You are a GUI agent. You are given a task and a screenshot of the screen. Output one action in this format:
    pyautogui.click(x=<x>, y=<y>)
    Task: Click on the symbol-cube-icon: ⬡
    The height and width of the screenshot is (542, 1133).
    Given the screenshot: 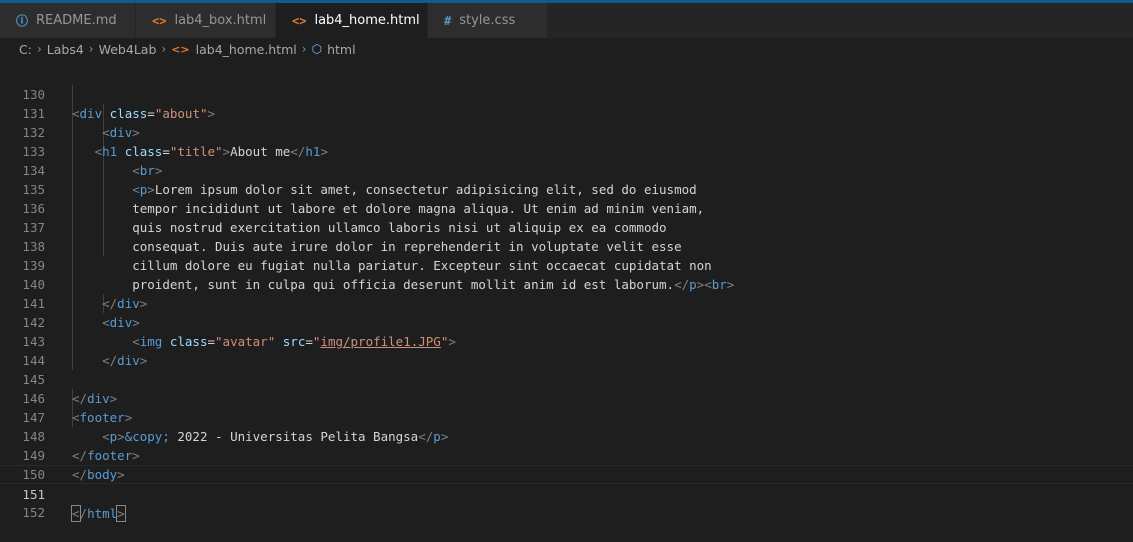 What is the action you would take?
    pyautogui.click(x=317, y=49)
    